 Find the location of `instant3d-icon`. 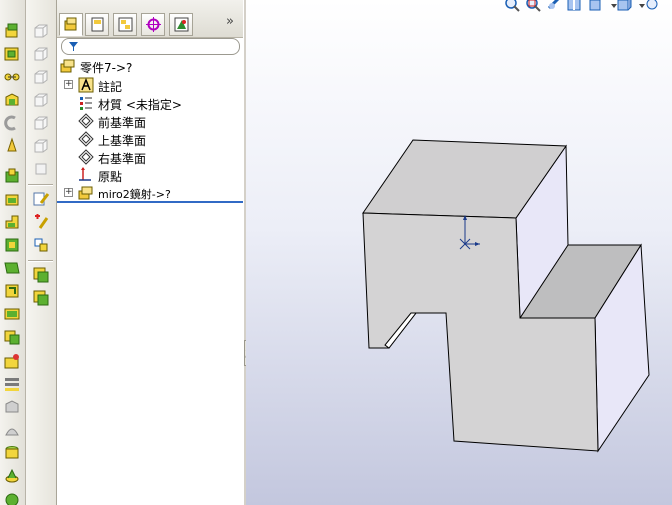

instant3d-icon is located at coordinates (41, 275).